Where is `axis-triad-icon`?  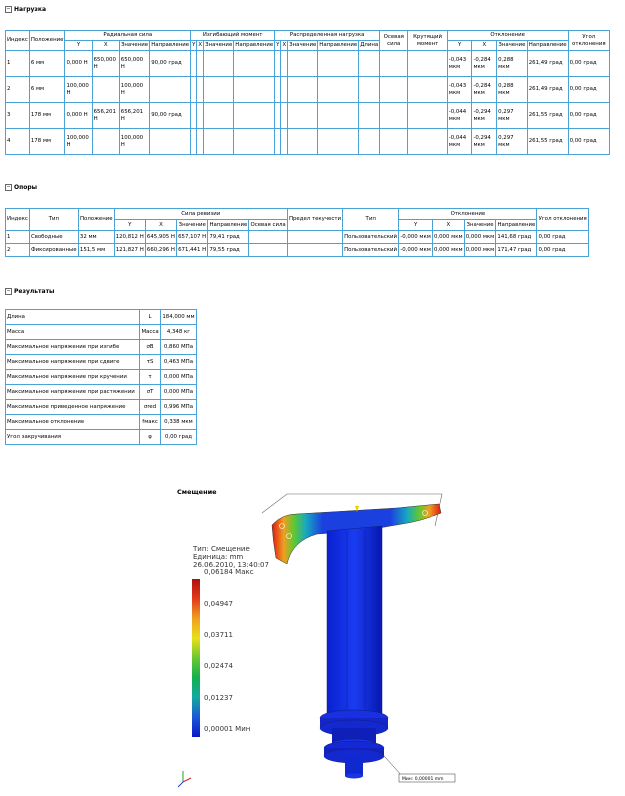 axis-triad-icon is located at coordinates (184, 779).